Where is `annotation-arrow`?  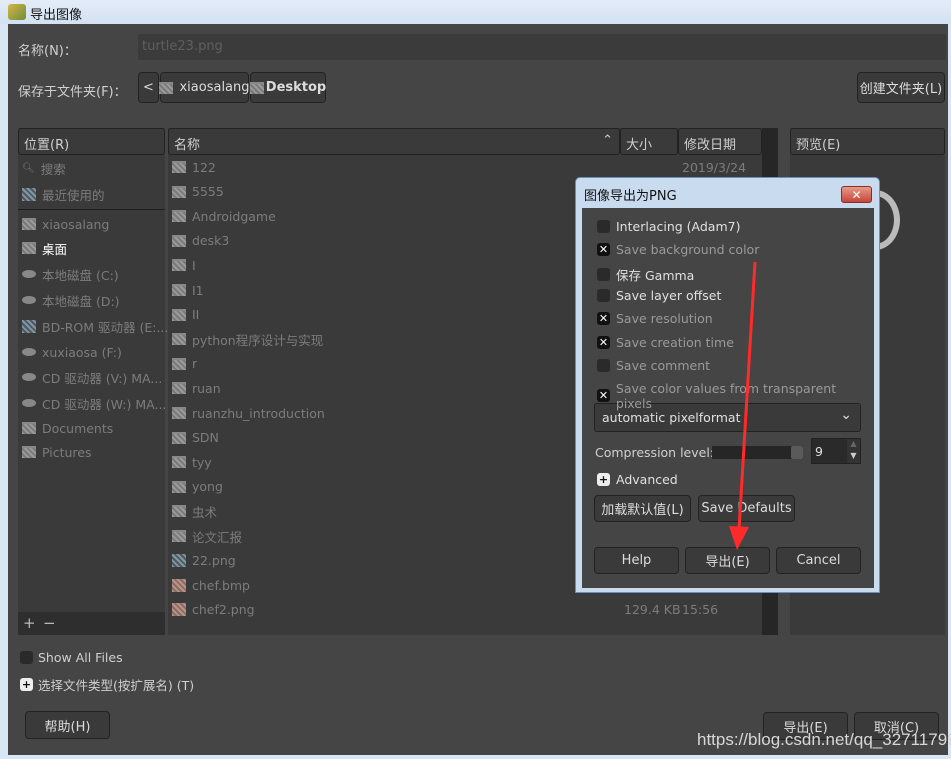
annotation-arrow is located at coordinates (743, 405).